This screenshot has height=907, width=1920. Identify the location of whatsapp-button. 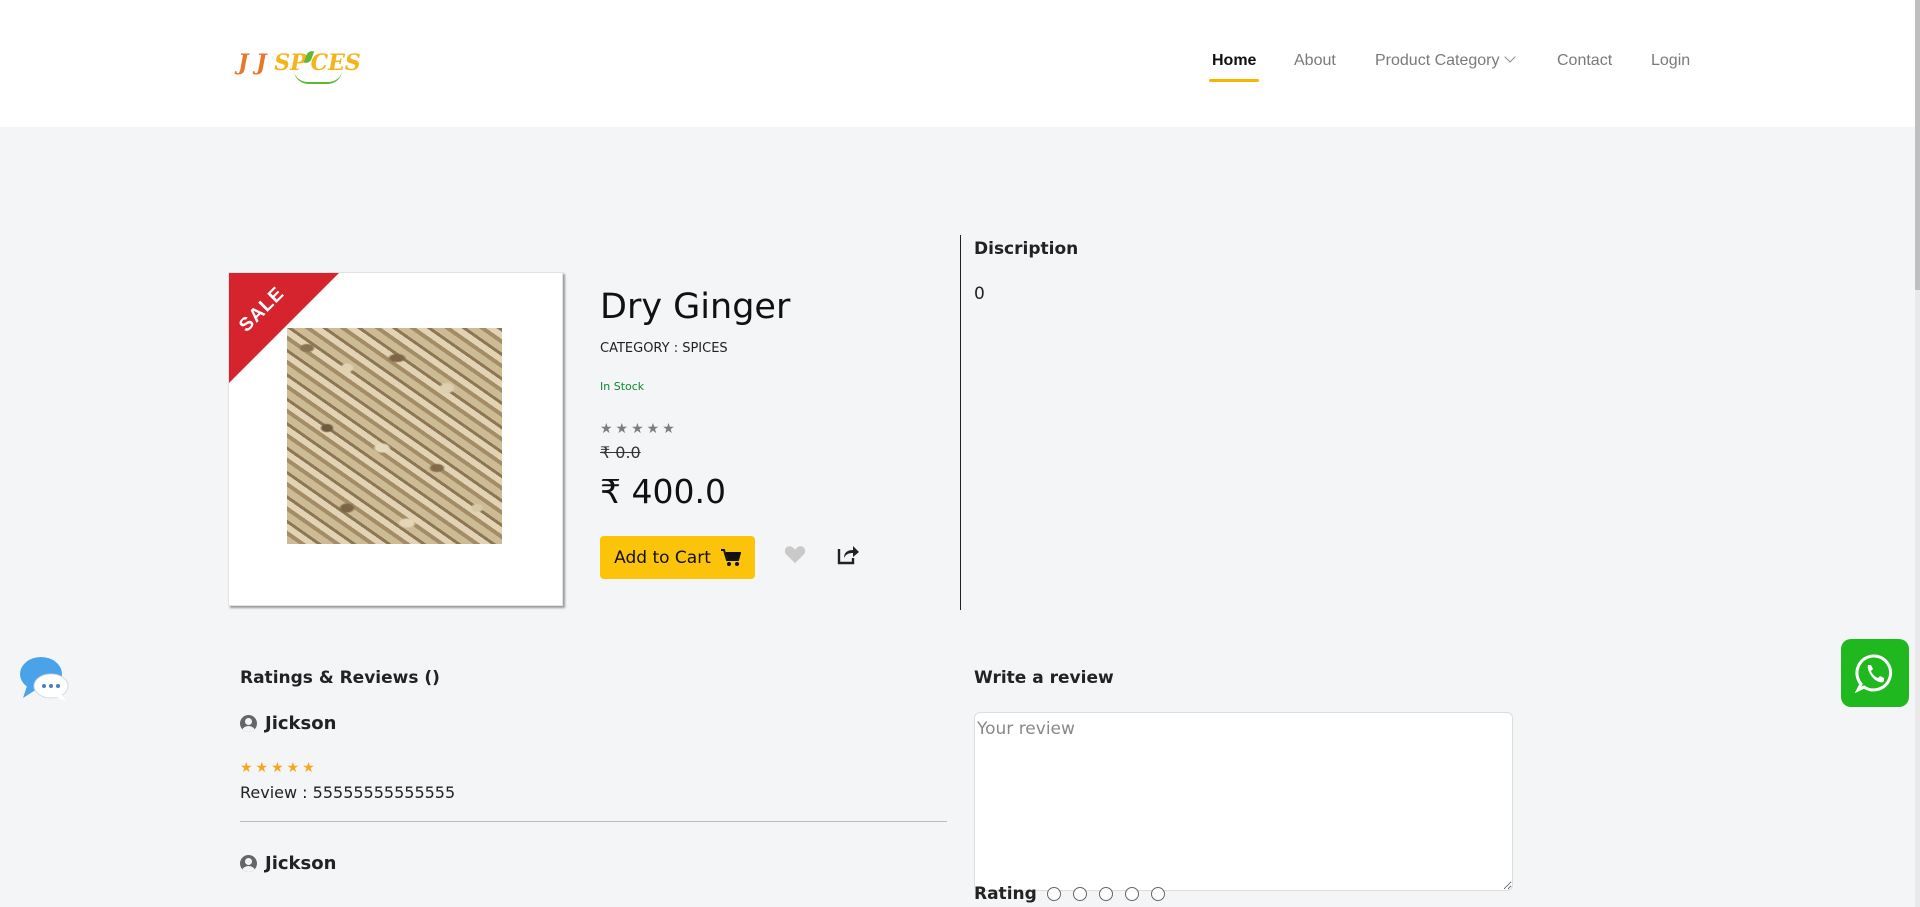
(1875, 673).